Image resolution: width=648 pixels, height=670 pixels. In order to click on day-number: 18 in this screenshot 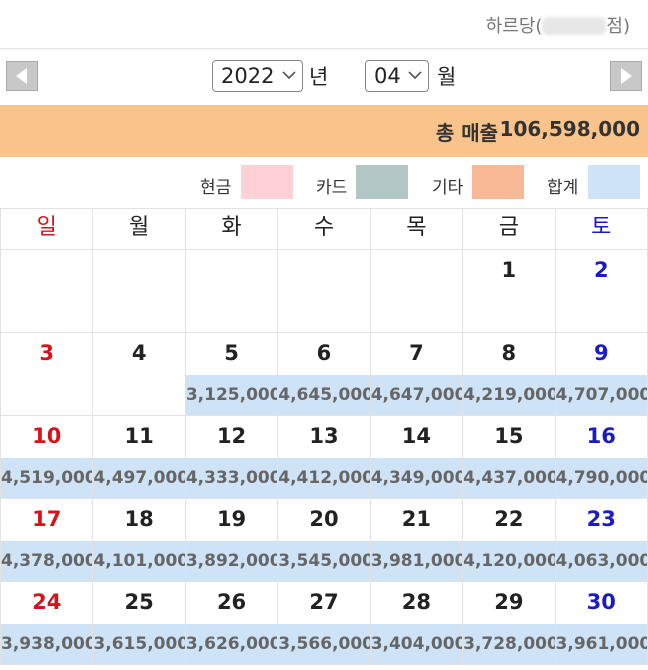, I will do `click(139, 519)`.